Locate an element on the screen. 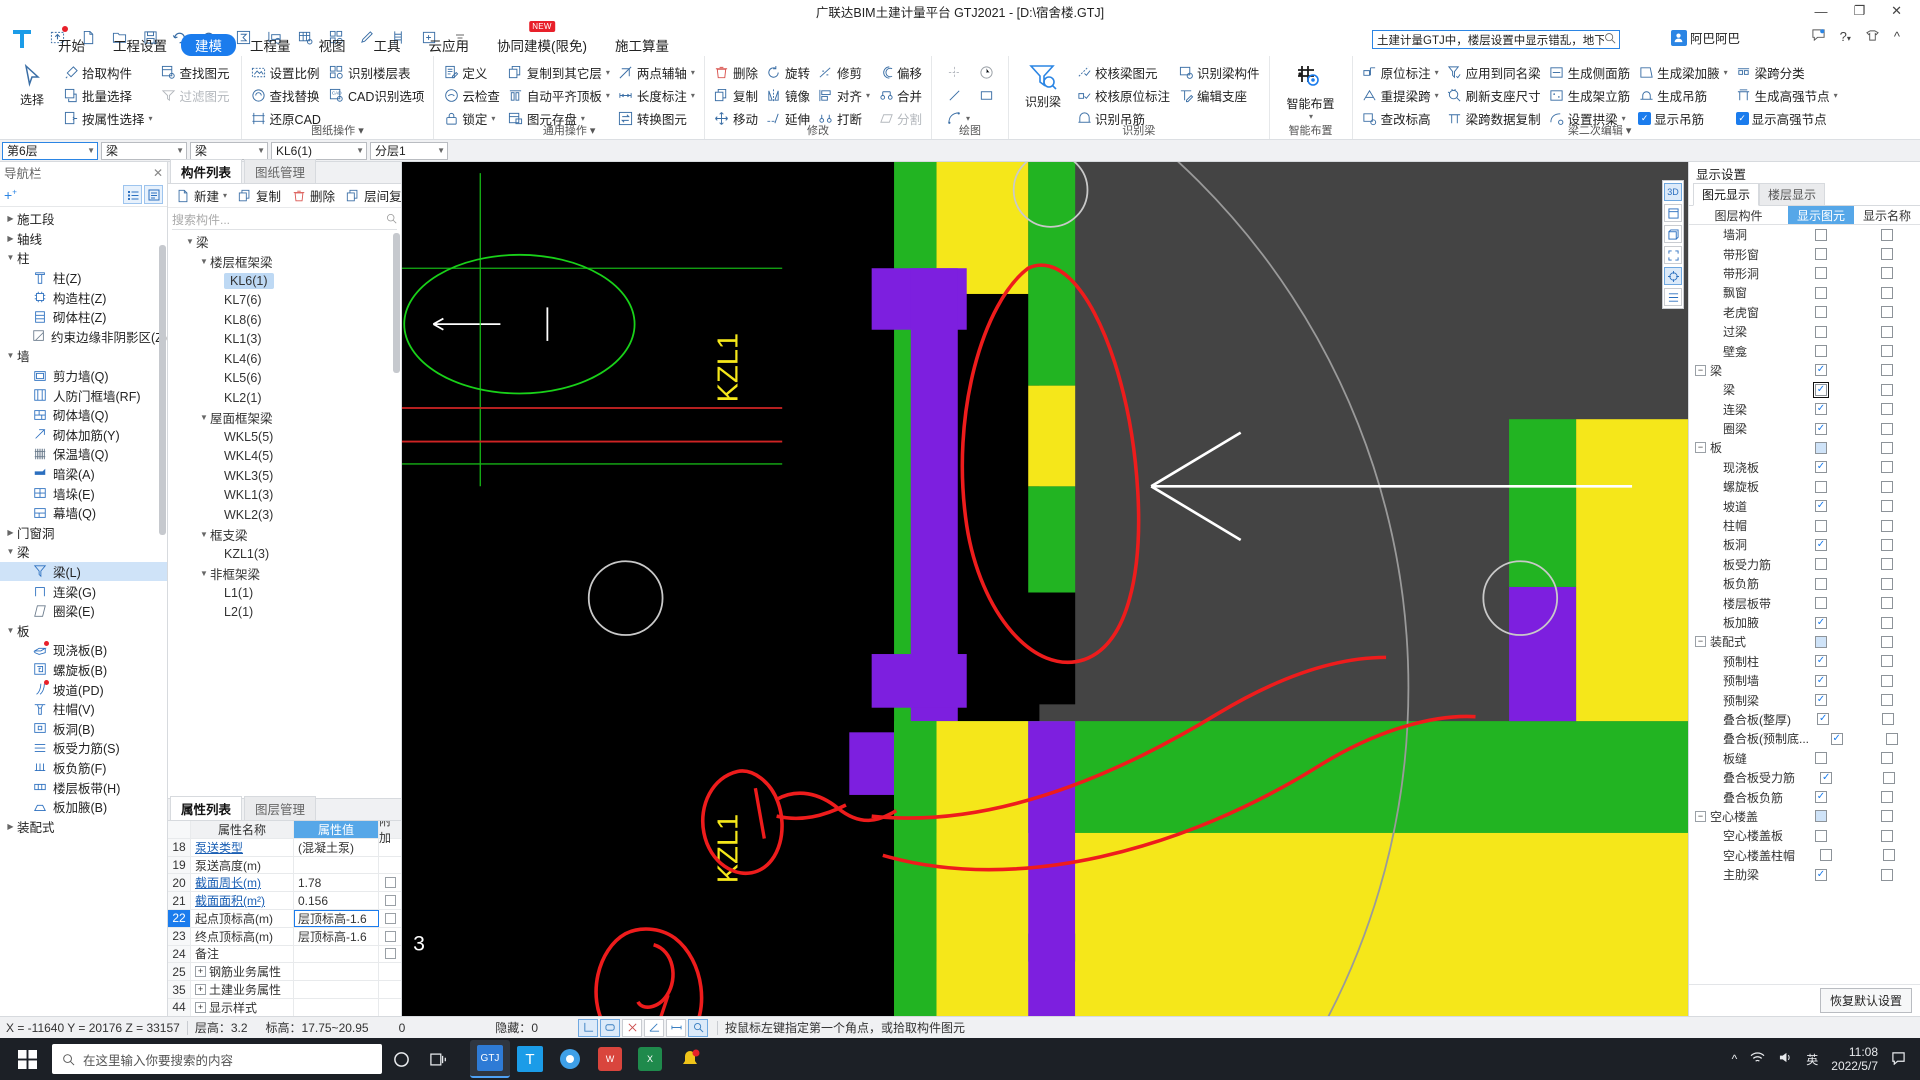 This screenshot has height=1080, width=1920. display-setting-row: 预制柱 is located at coordinates (1804, 661).